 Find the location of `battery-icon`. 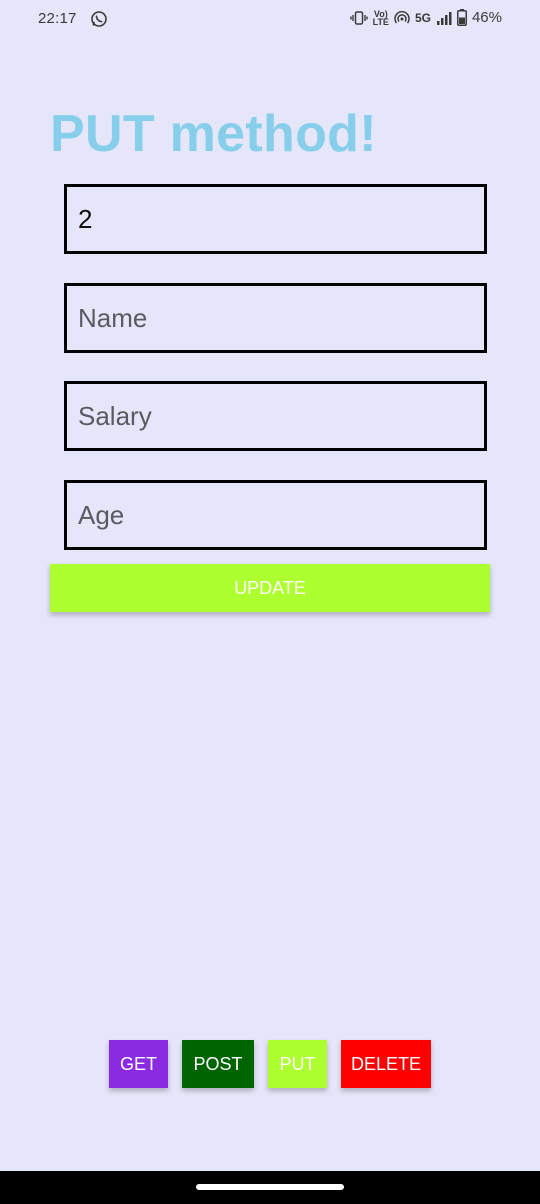

battery-icon is located at coordinates (461, 17).